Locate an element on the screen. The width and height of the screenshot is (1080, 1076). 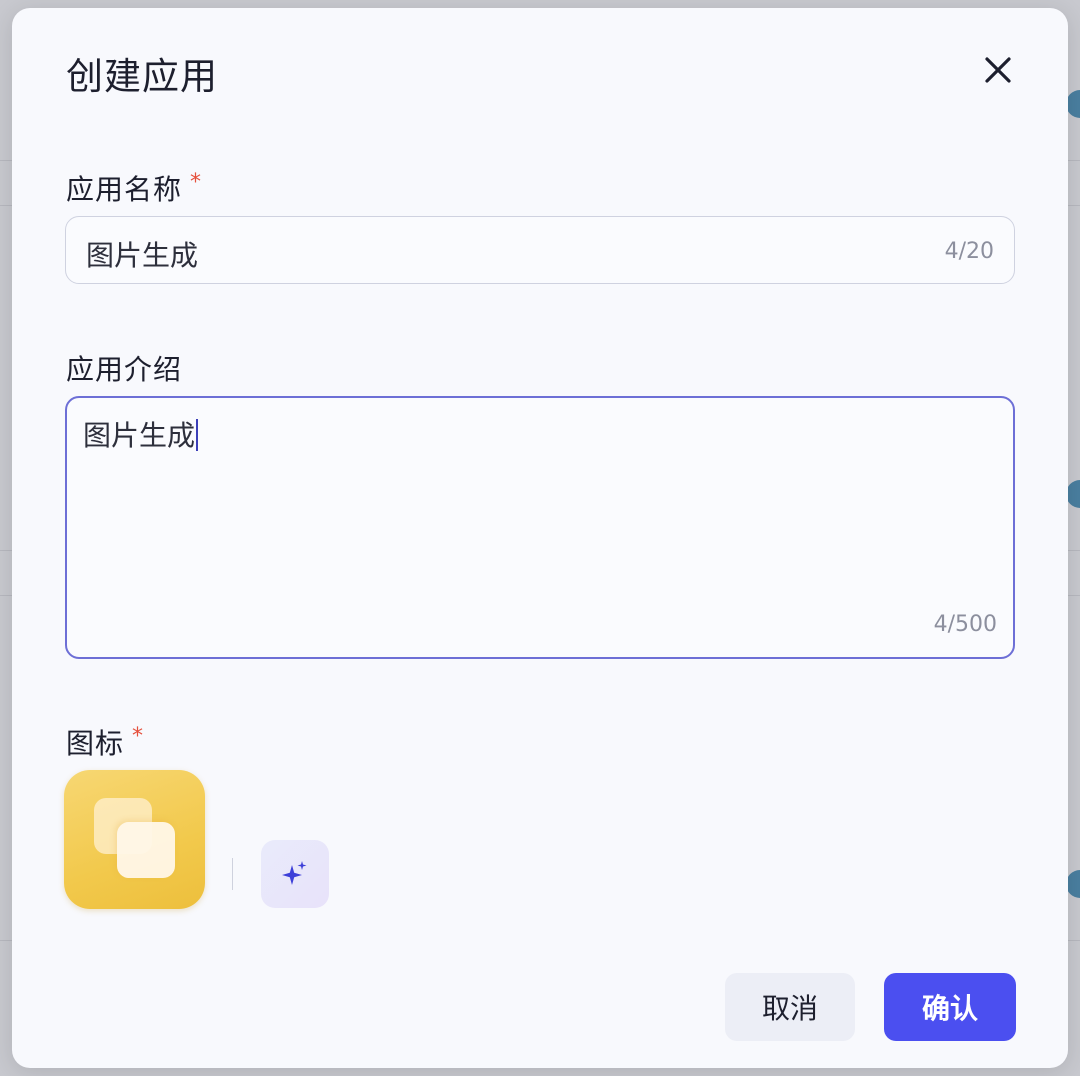
app-name-char-count: 4/20 is located at coordinates (969, 251).